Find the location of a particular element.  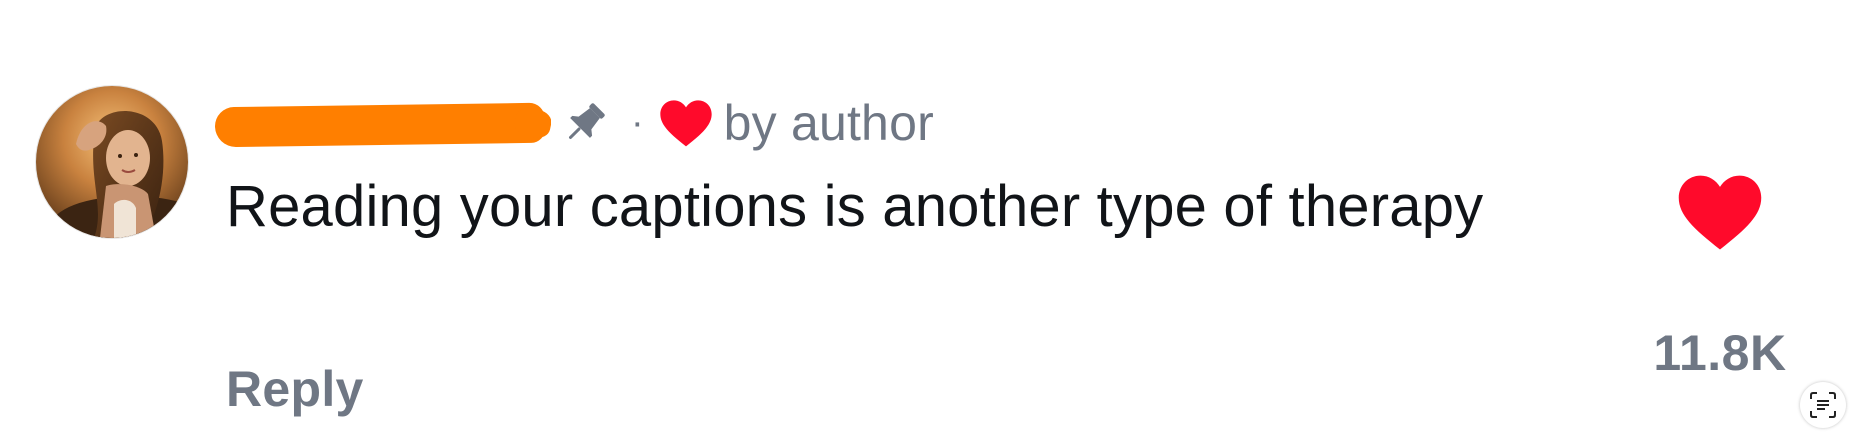

reply-button: Reply is located at coordinates (295, 389).